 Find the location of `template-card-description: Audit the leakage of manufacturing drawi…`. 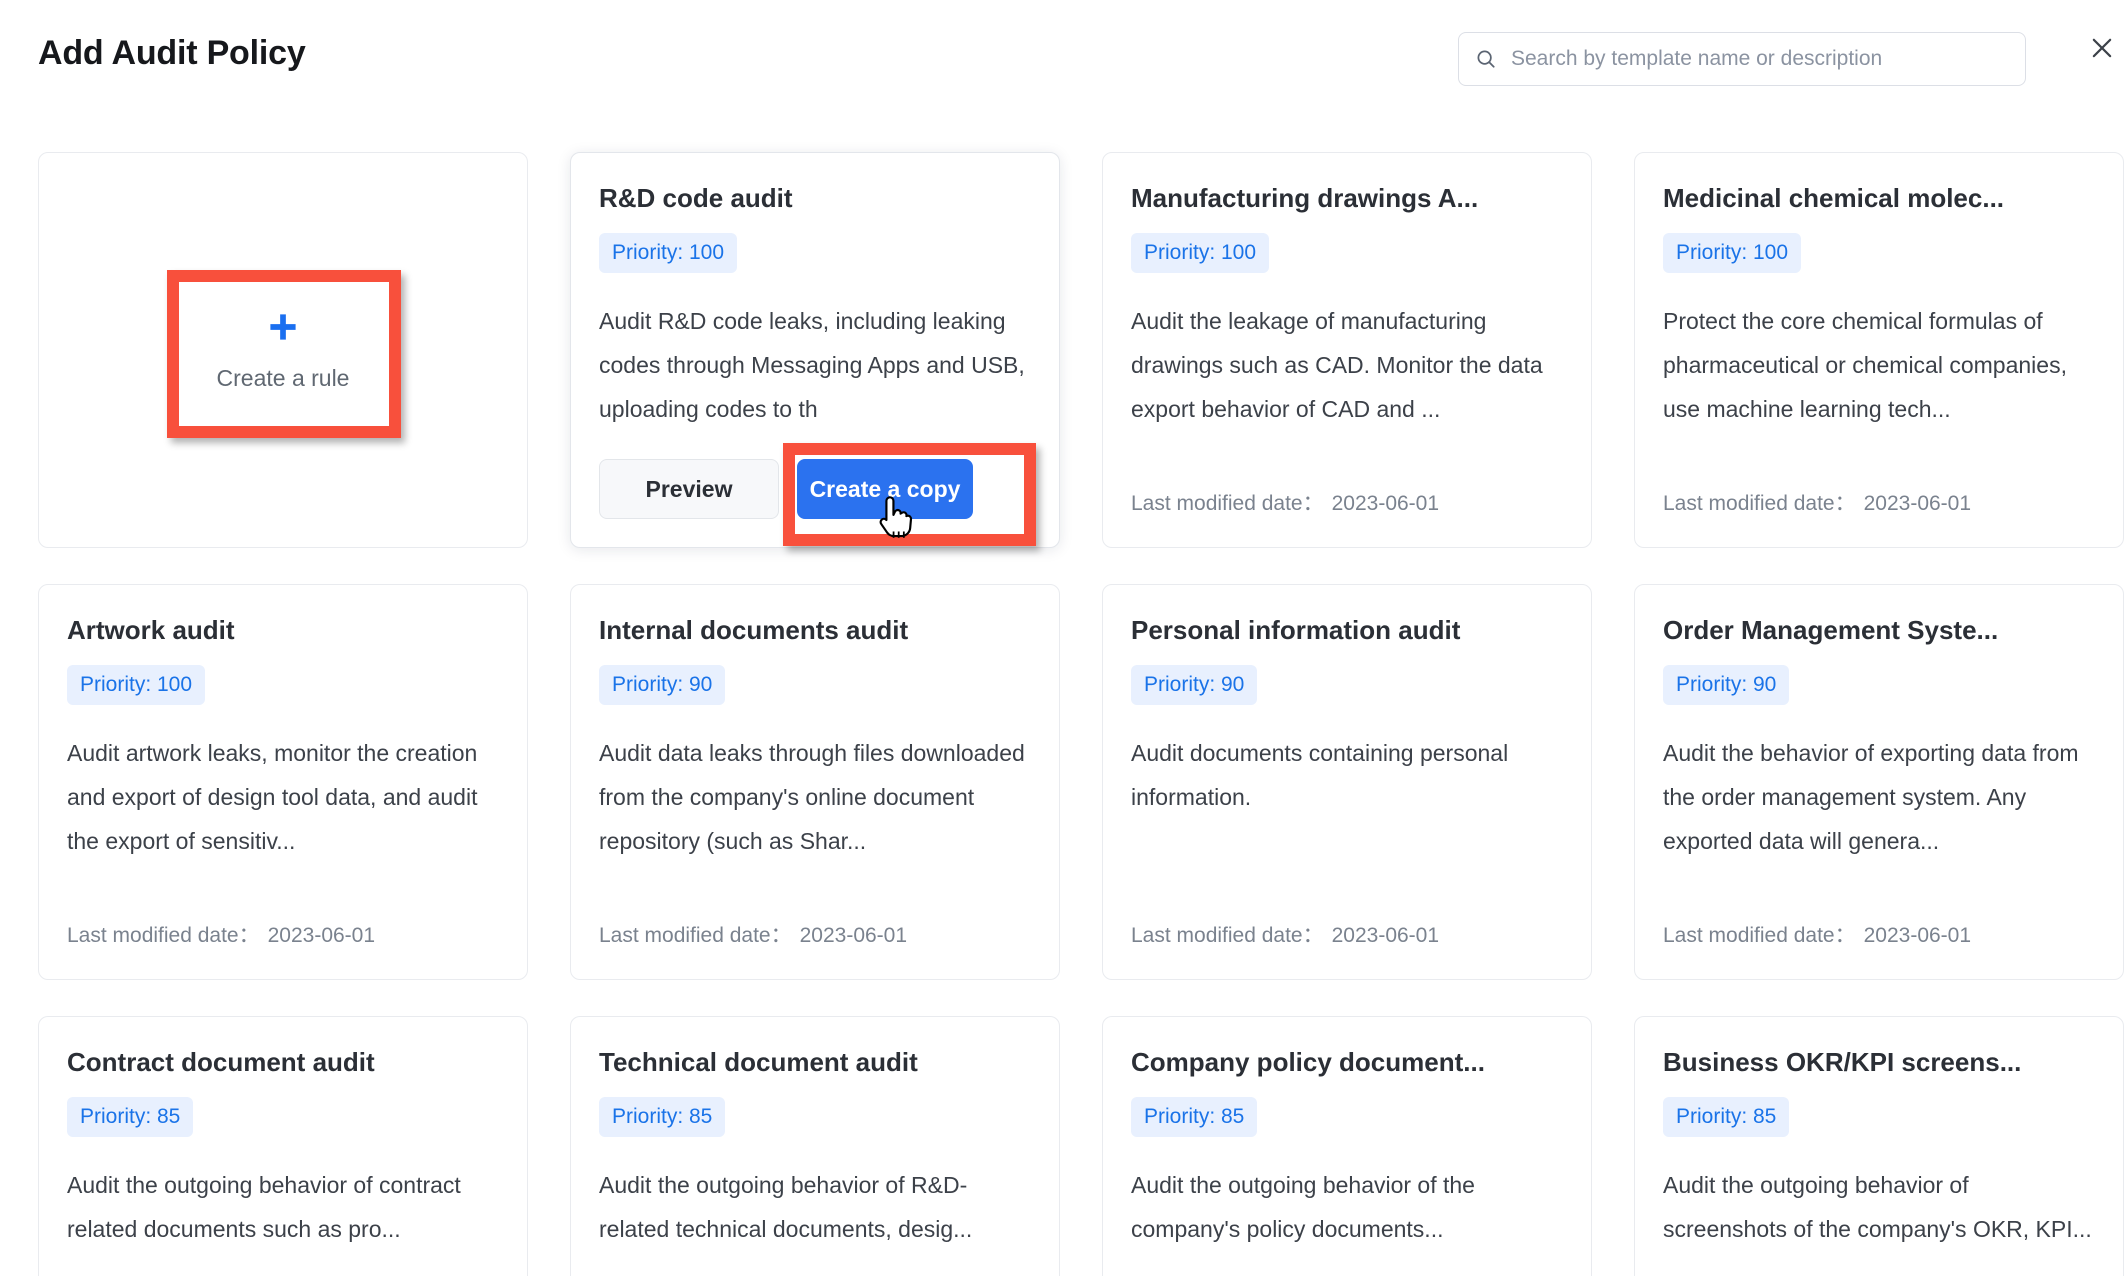

template-card-description: Audit the leakage of manufacturing drawi… is located at coordinates (1337, 365).